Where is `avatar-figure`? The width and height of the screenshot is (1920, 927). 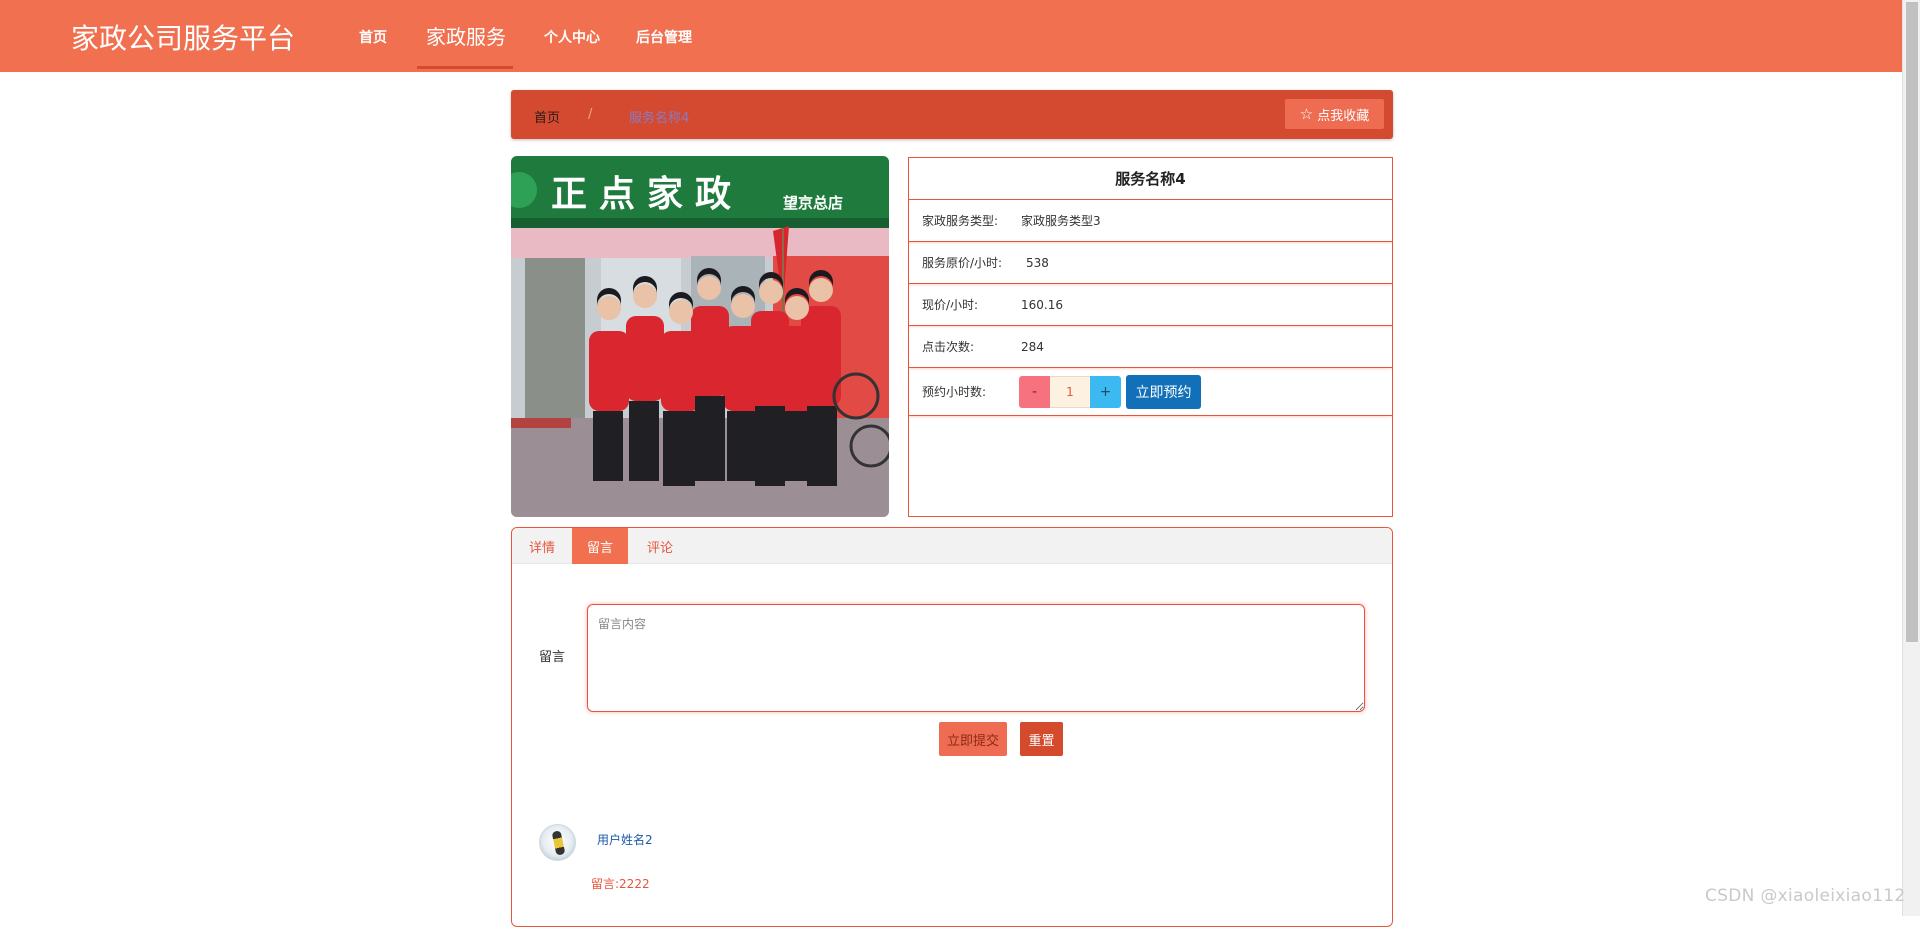 avatar-figure is located at coordinates (558, 843).